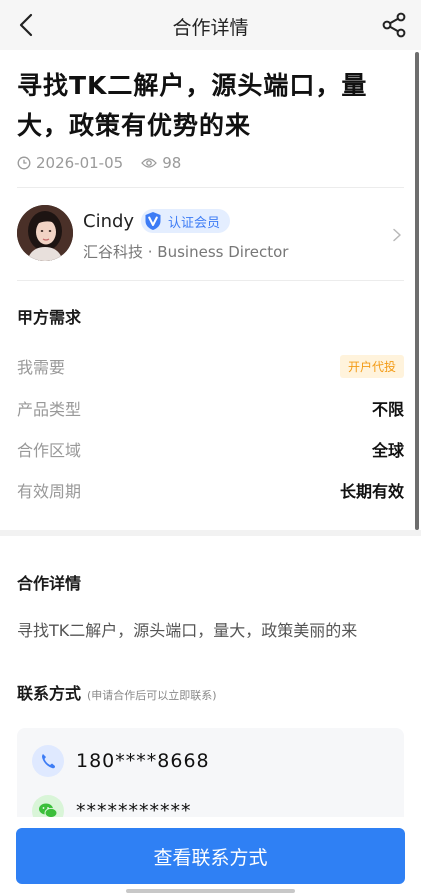 The height and width of the screenshot is (893, 421). Describe the element at coordinates (210, 490) in the screenshot. I see `requirement-row: 有效周期 长期有效` at that location.